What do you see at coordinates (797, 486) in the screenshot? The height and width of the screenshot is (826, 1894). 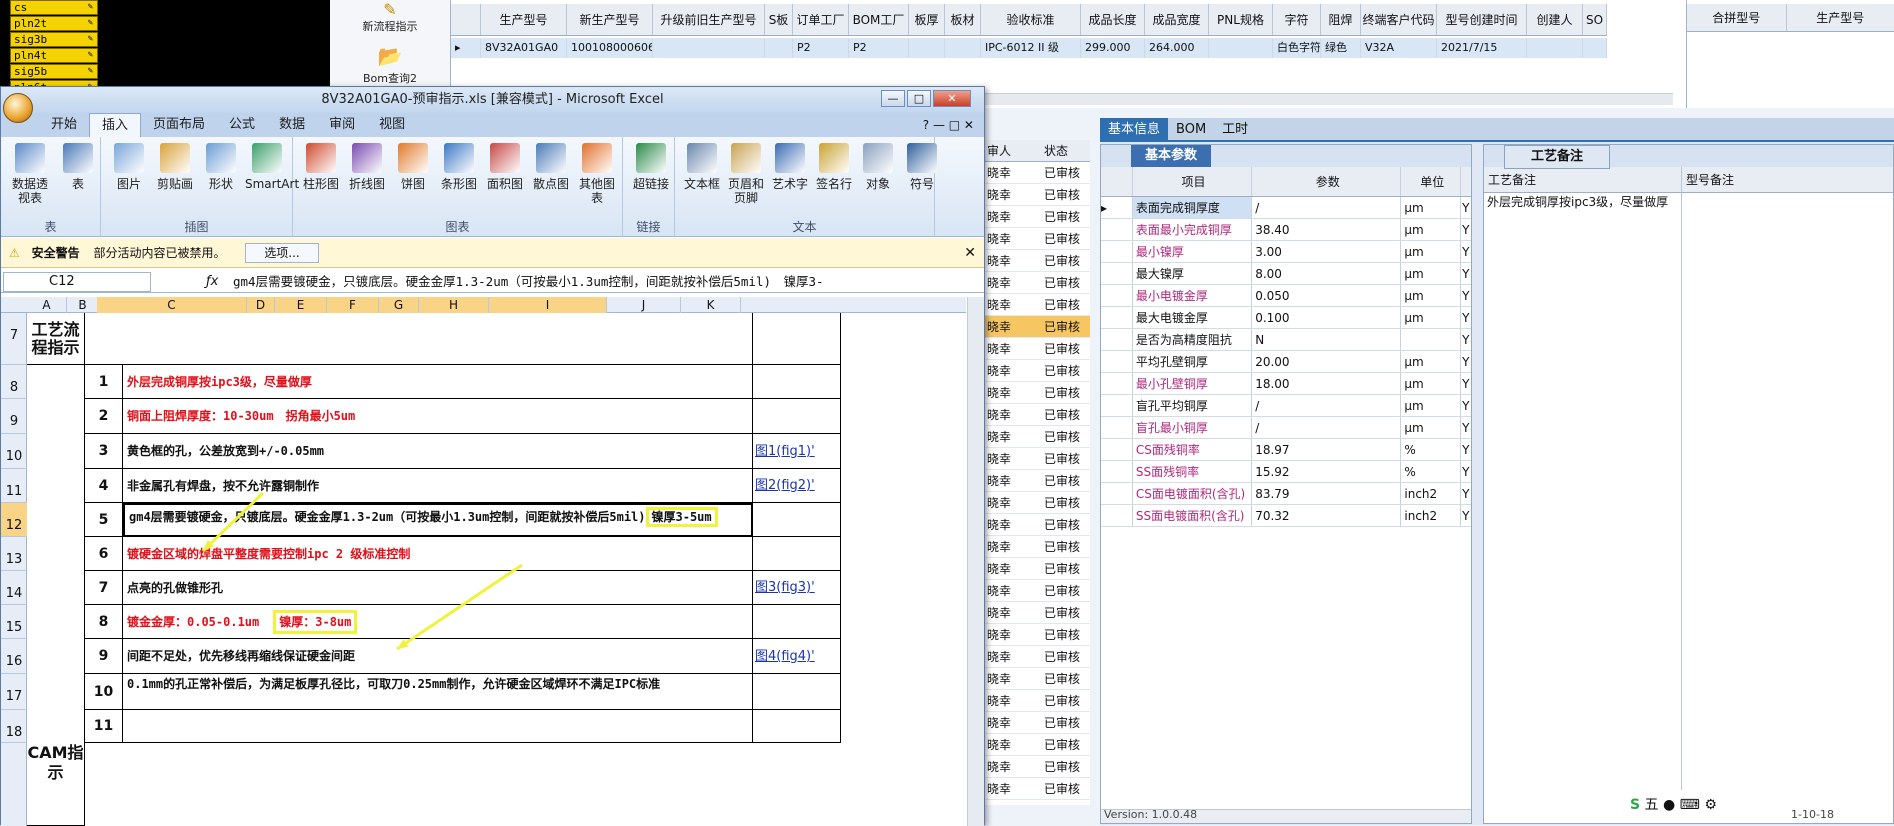 I see `figure-link: 图2(fig2)'` at bounding box center [797, 486].